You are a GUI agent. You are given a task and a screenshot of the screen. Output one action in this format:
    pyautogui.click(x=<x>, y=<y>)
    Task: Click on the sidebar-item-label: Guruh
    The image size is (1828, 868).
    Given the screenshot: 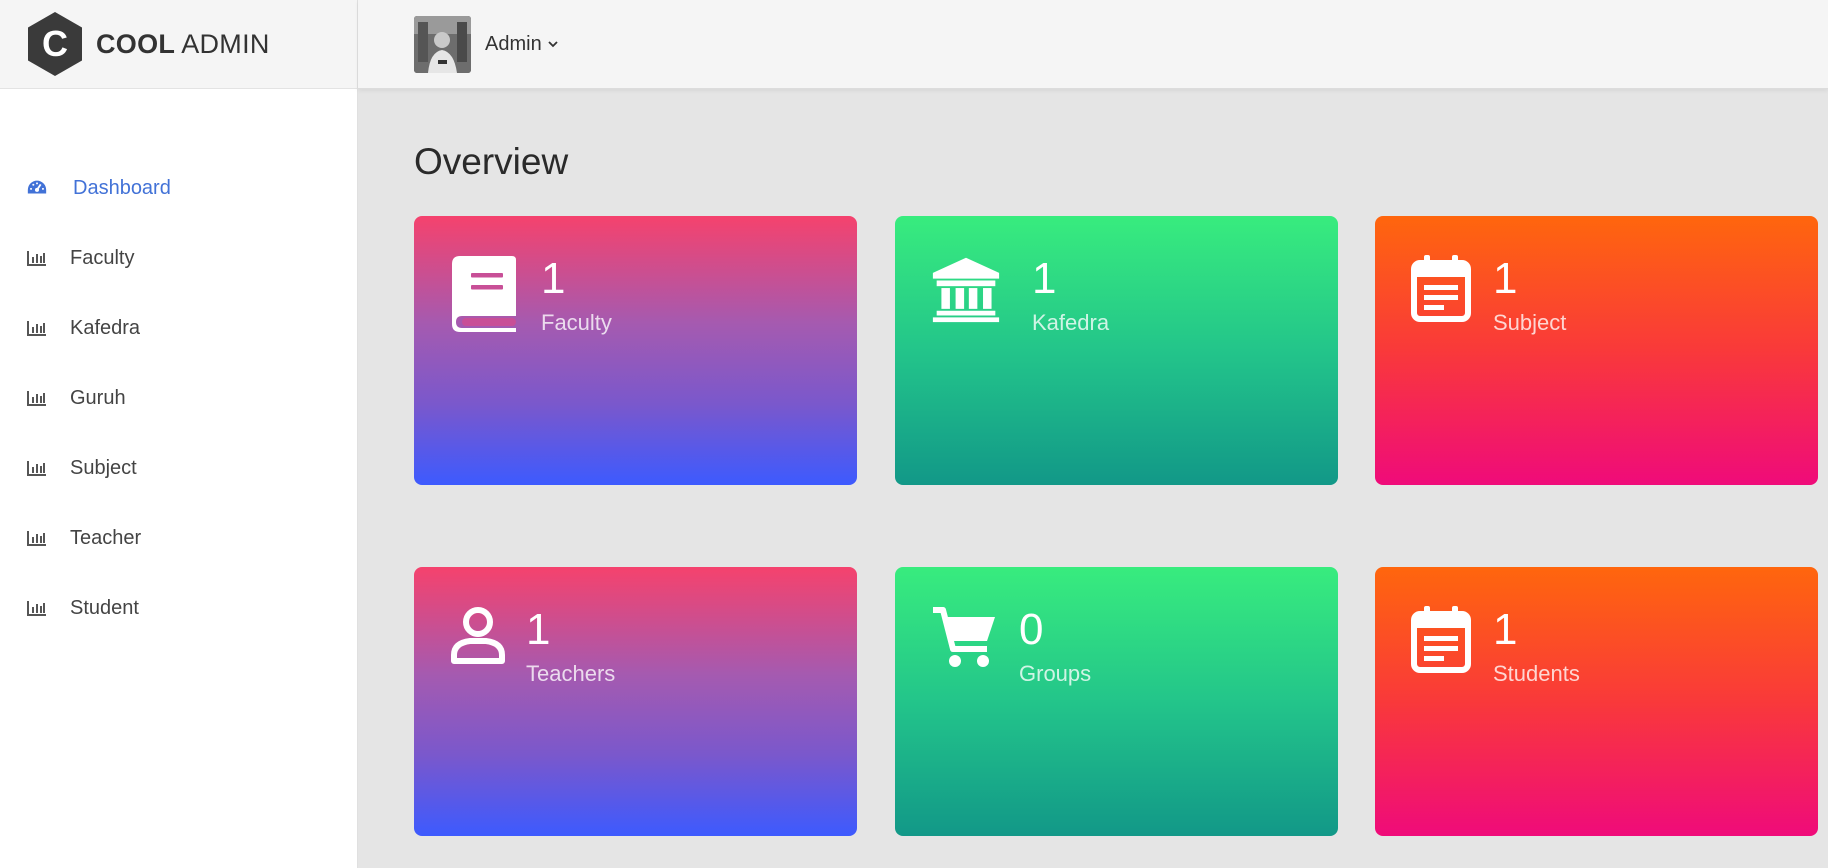 What is the action you would take?
    pyautogui.click(x=98, y=397)
    